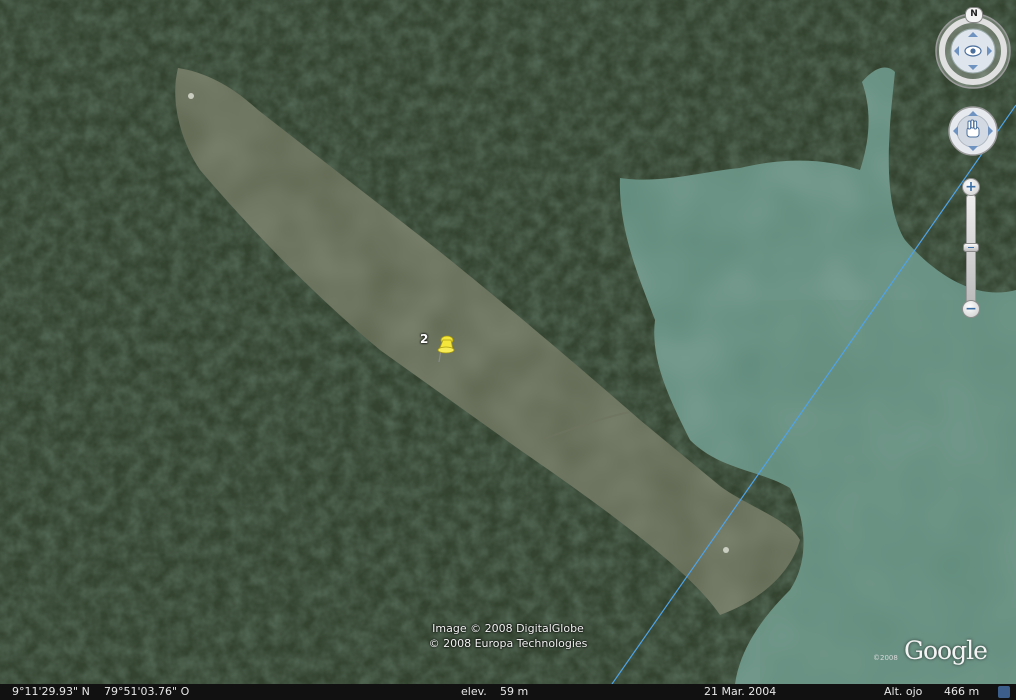  Describe the element at coordinates (971, 247) in the screenshot. I see `zoom-slider-handle` at that location.